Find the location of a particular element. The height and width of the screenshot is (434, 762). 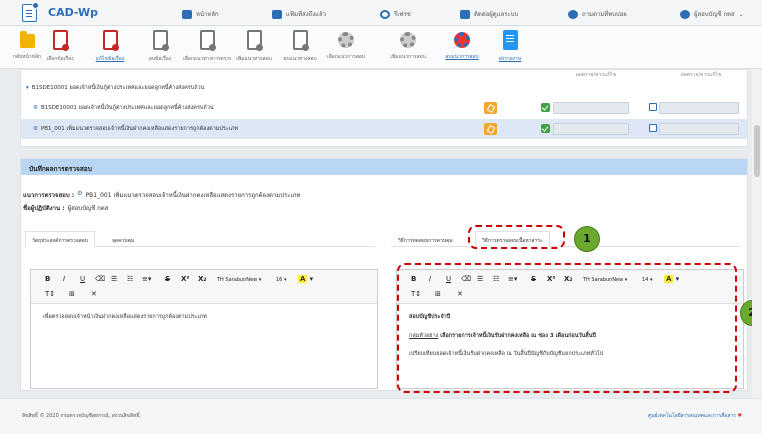

heart-icon: ♥ is located at coordinates (739, 416).